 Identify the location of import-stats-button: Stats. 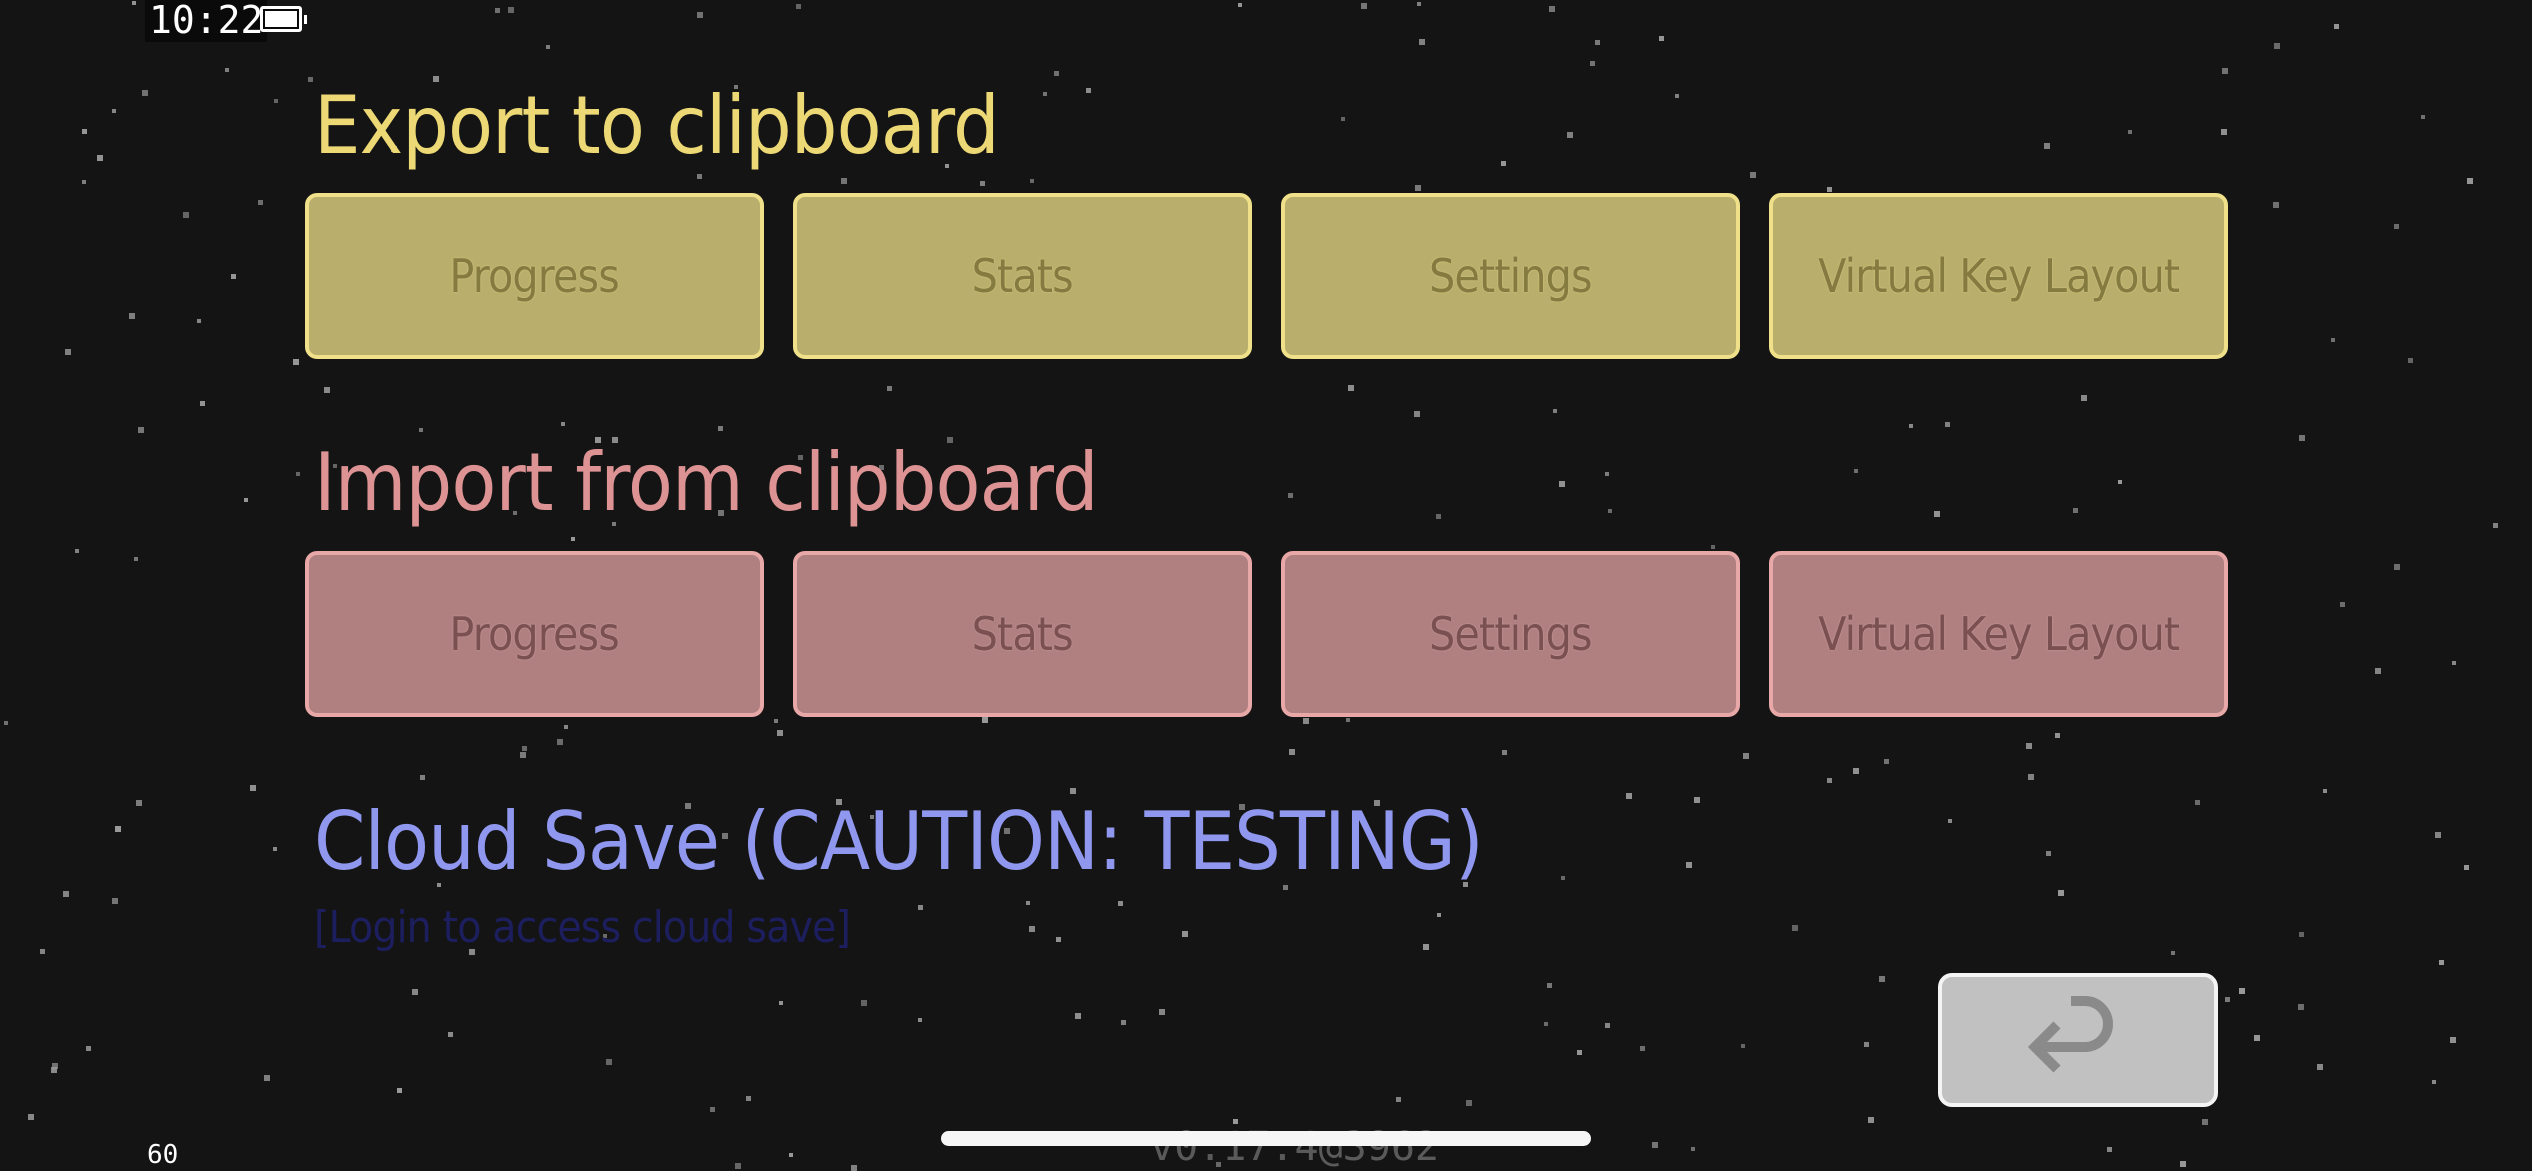
(1022, 634).